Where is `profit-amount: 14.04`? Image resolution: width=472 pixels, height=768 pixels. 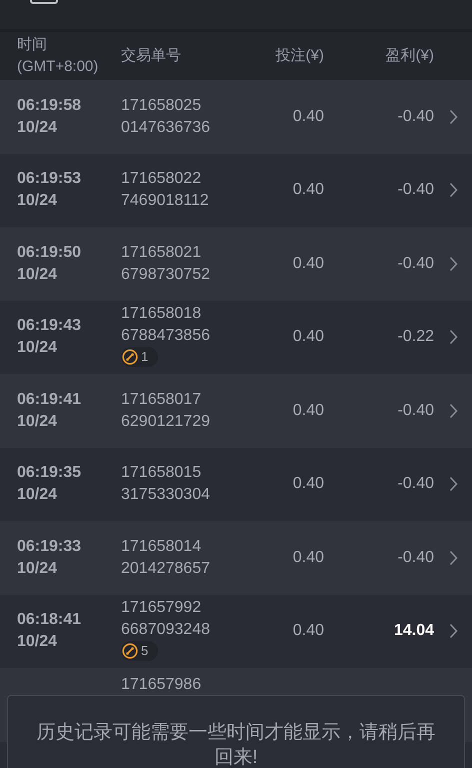
profit-amount: 14.04 is located at coordinates (413, 631).